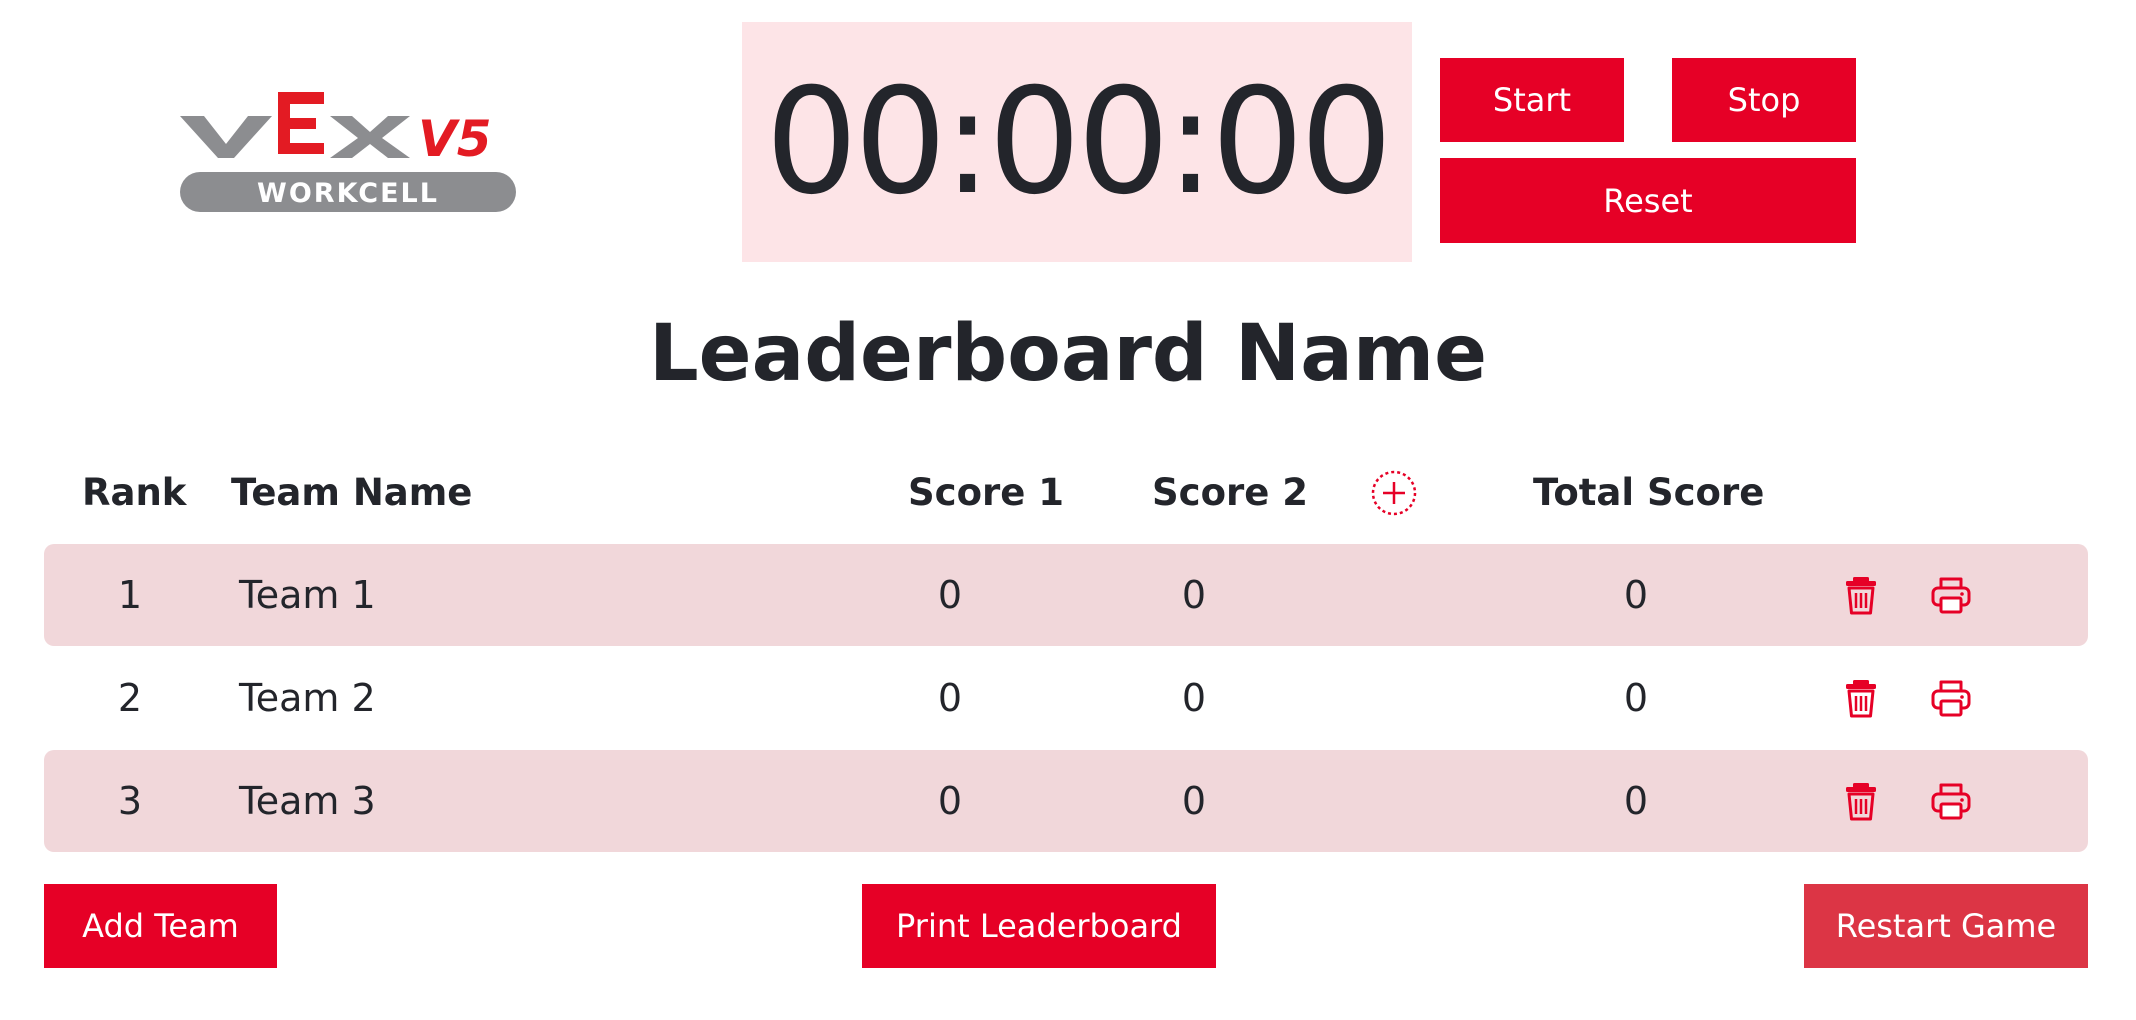 The image size is (2136, 1020). I want to click on svg-text: WORKCELL, so click(348, 193).